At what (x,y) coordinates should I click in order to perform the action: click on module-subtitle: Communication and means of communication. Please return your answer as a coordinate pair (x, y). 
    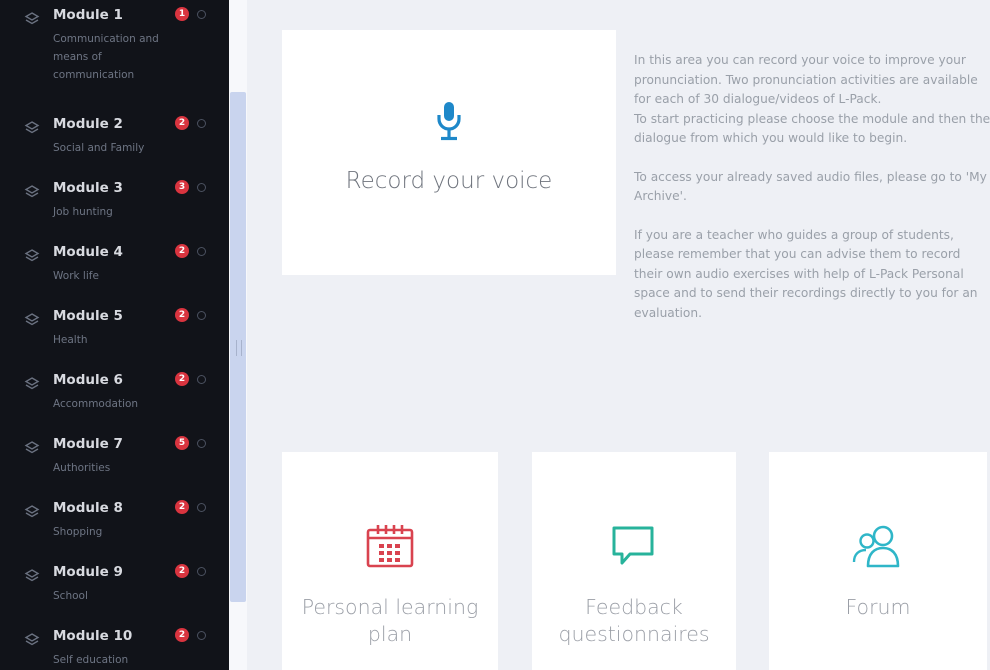
    Looking at the image, I should click on (106, 57).